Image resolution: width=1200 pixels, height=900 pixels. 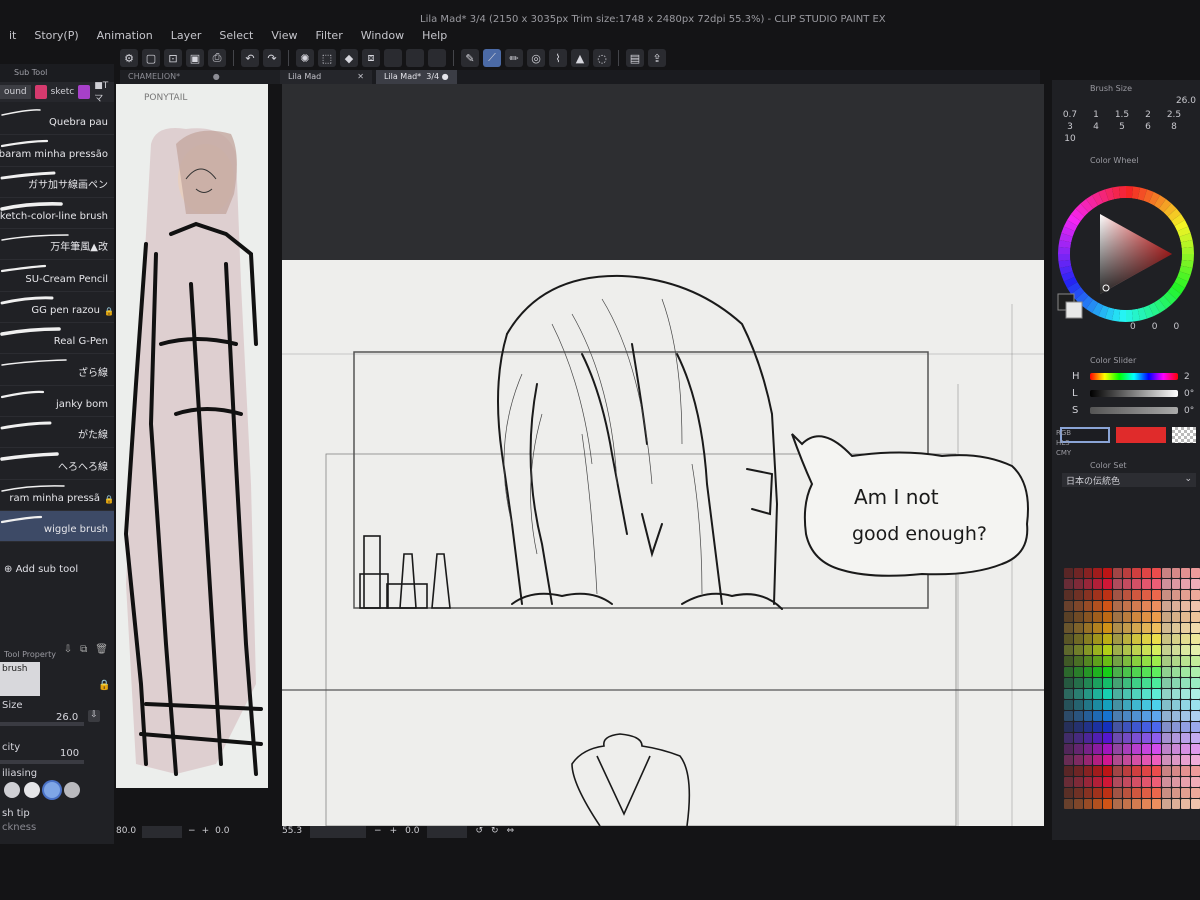 I want to click on reference-canvas: PONYTAIL, so click(x=192, y=436).